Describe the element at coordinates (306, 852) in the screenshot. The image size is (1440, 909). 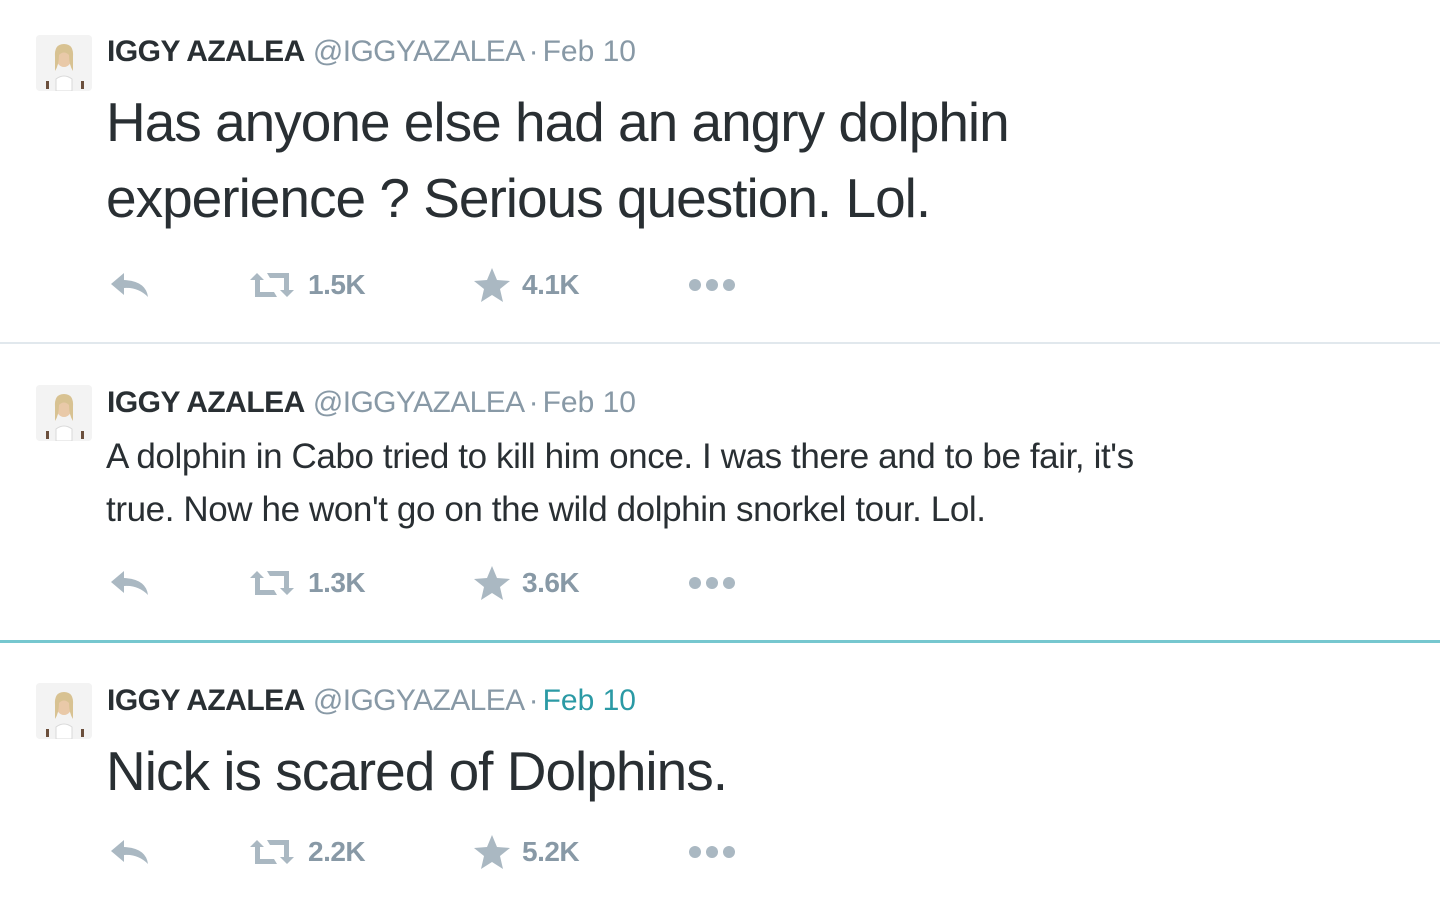
I see `retweet-button: 2.2K` at that location.